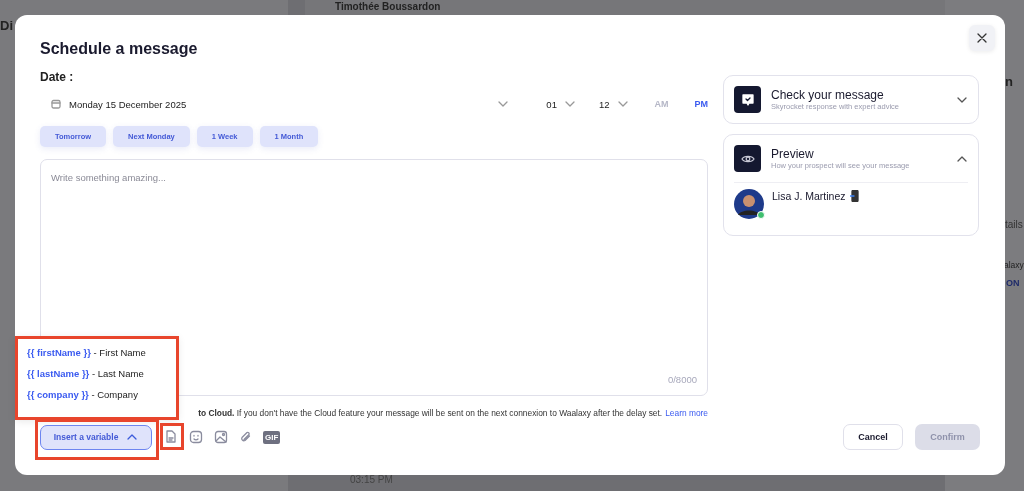  What do you see at coordinates (873, 437) in the screenshot?
I see `cancel-button: Cancel` at bounding box center [873, 437].